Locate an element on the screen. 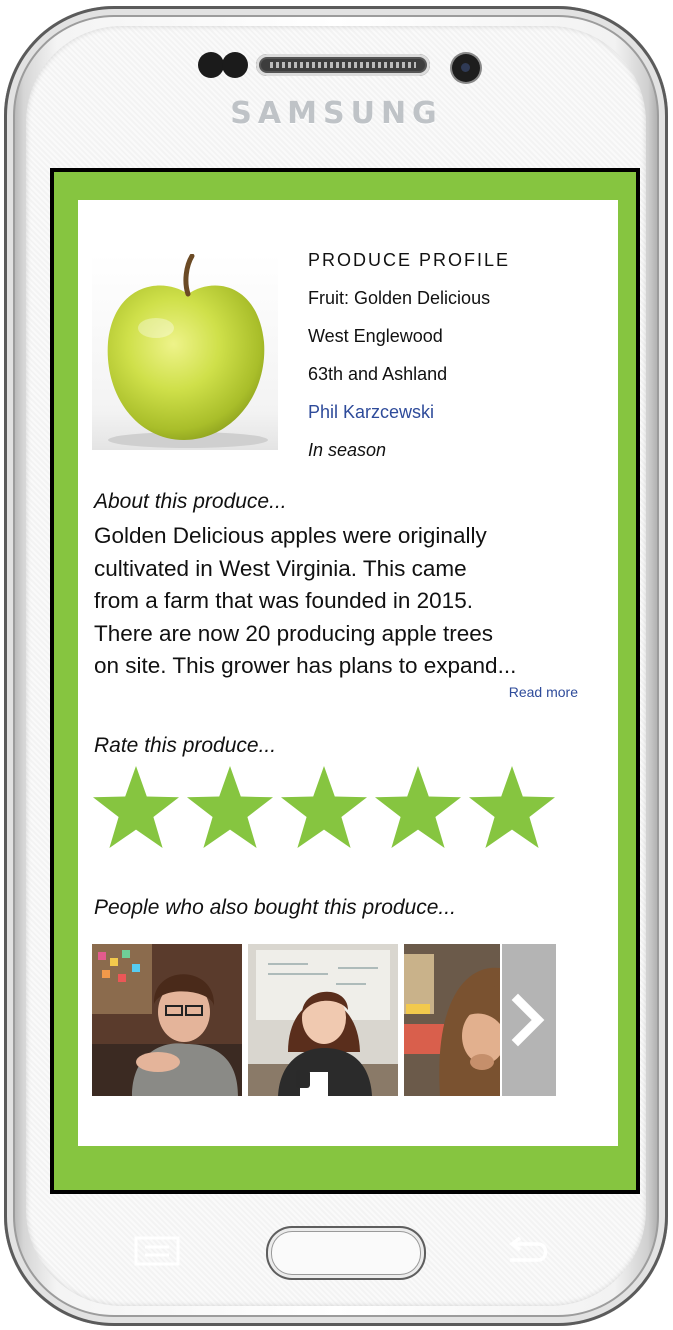 Image resolution: width=673 pixels, height=1330 pixels. chevron-right-icon is located at coordinates (528, 1020).